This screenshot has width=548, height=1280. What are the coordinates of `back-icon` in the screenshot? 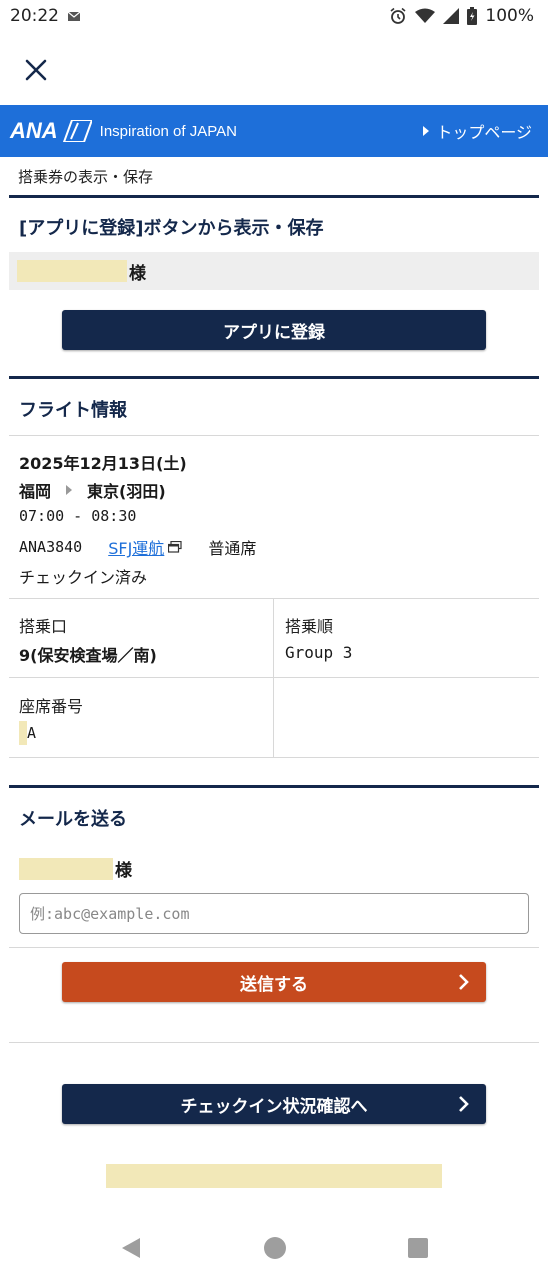 It's located at (131, 1250).